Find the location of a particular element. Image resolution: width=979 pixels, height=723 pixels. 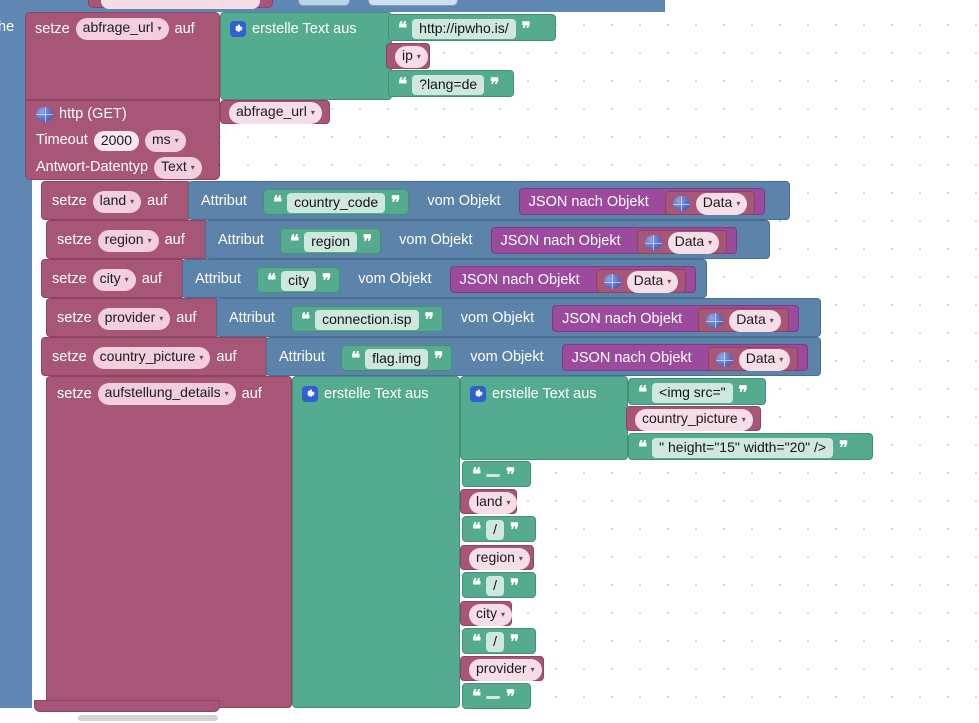

text-block-lang-param: ❝ ?lang=de ❞ is located at coordinates (451, 83).